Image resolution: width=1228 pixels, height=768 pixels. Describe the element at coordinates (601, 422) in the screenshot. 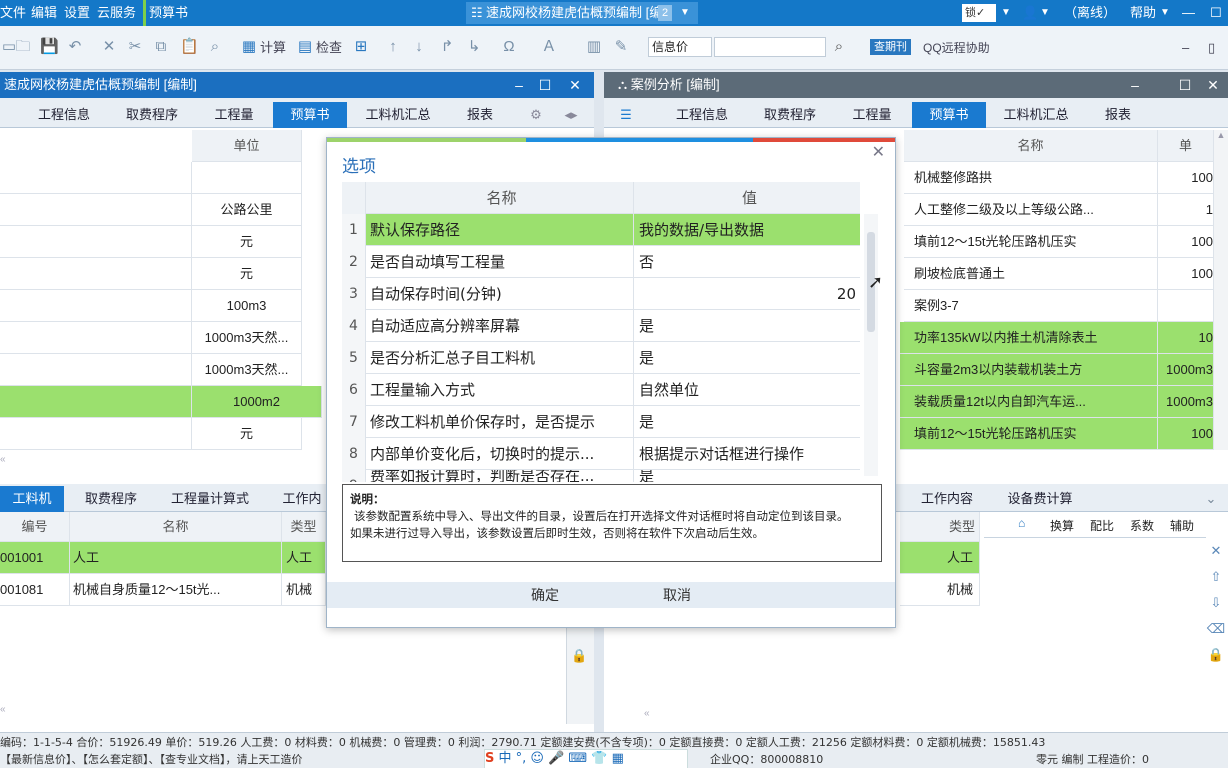

I see `option-row: 7 修改工料机单价保存时，是否提示 是` at that location.